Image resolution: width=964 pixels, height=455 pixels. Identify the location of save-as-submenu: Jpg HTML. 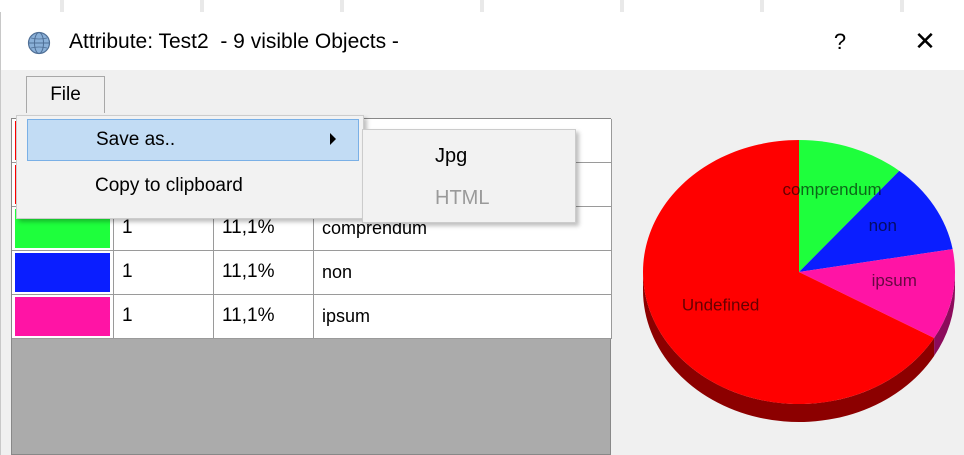
(469, 176).